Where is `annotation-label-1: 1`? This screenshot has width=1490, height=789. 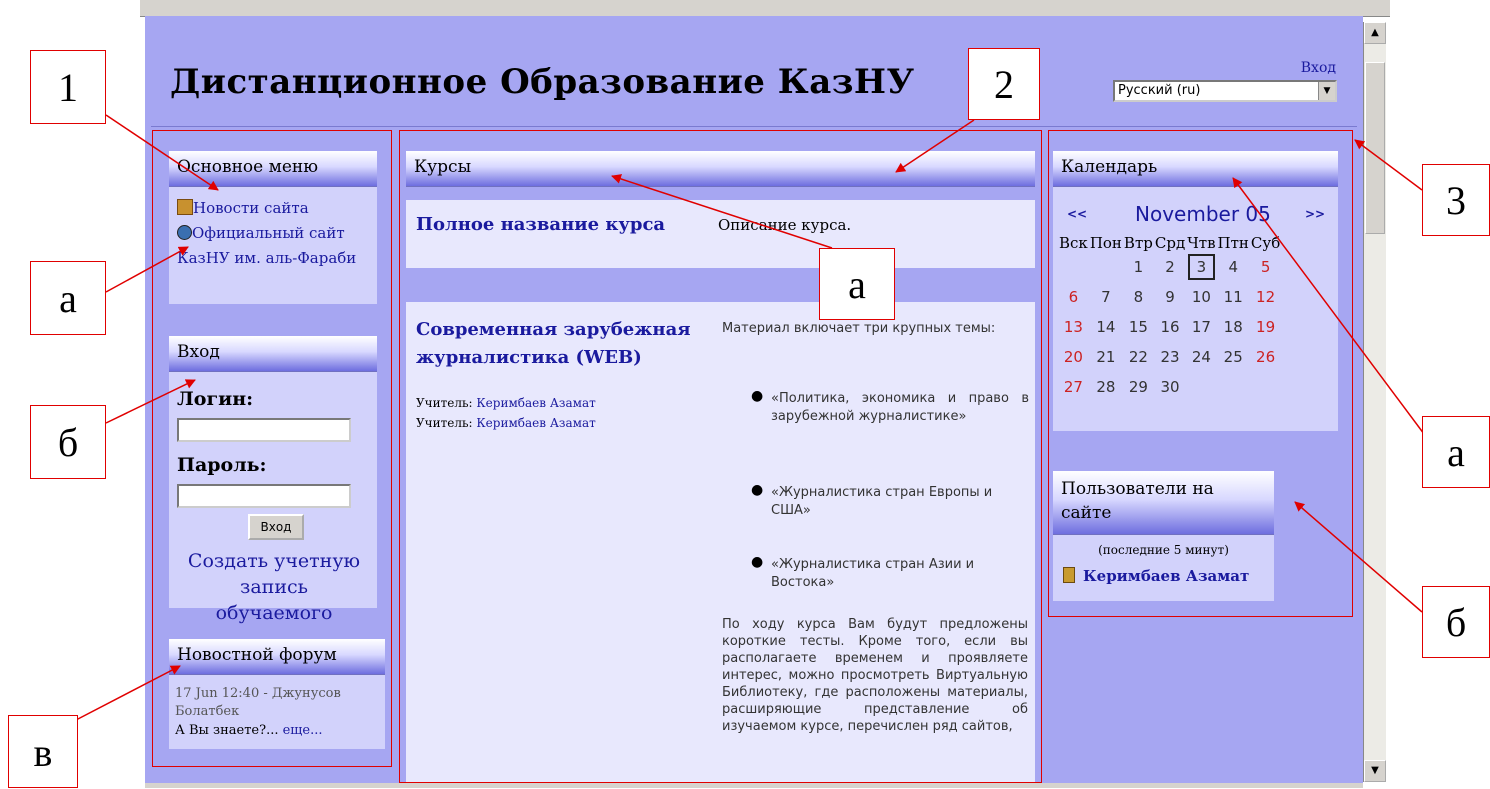 annotation-label-1: 1 is located at coordinates (68, 87).